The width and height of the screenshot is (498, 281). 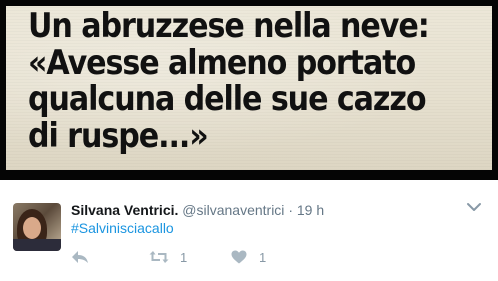 I want to click on reply-icon, so click(x=80, y=257).